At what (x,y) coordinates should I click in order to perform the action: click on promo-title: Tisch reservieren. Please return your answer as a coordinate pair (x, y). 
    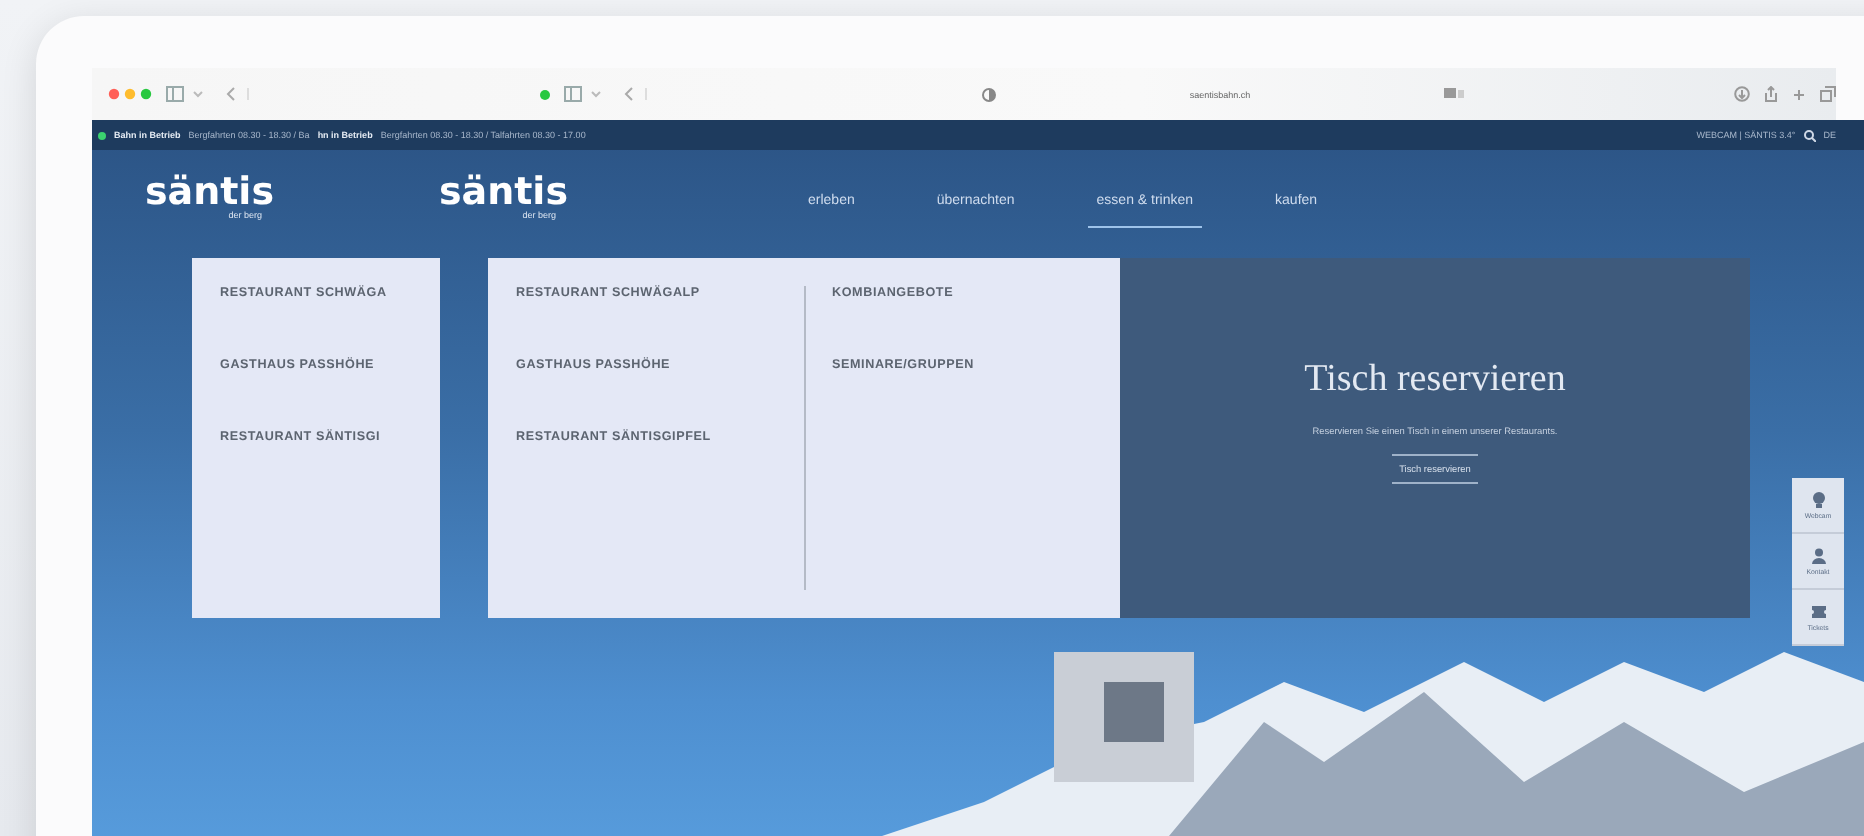
    Looking at the image, I should click on (1435, 380).